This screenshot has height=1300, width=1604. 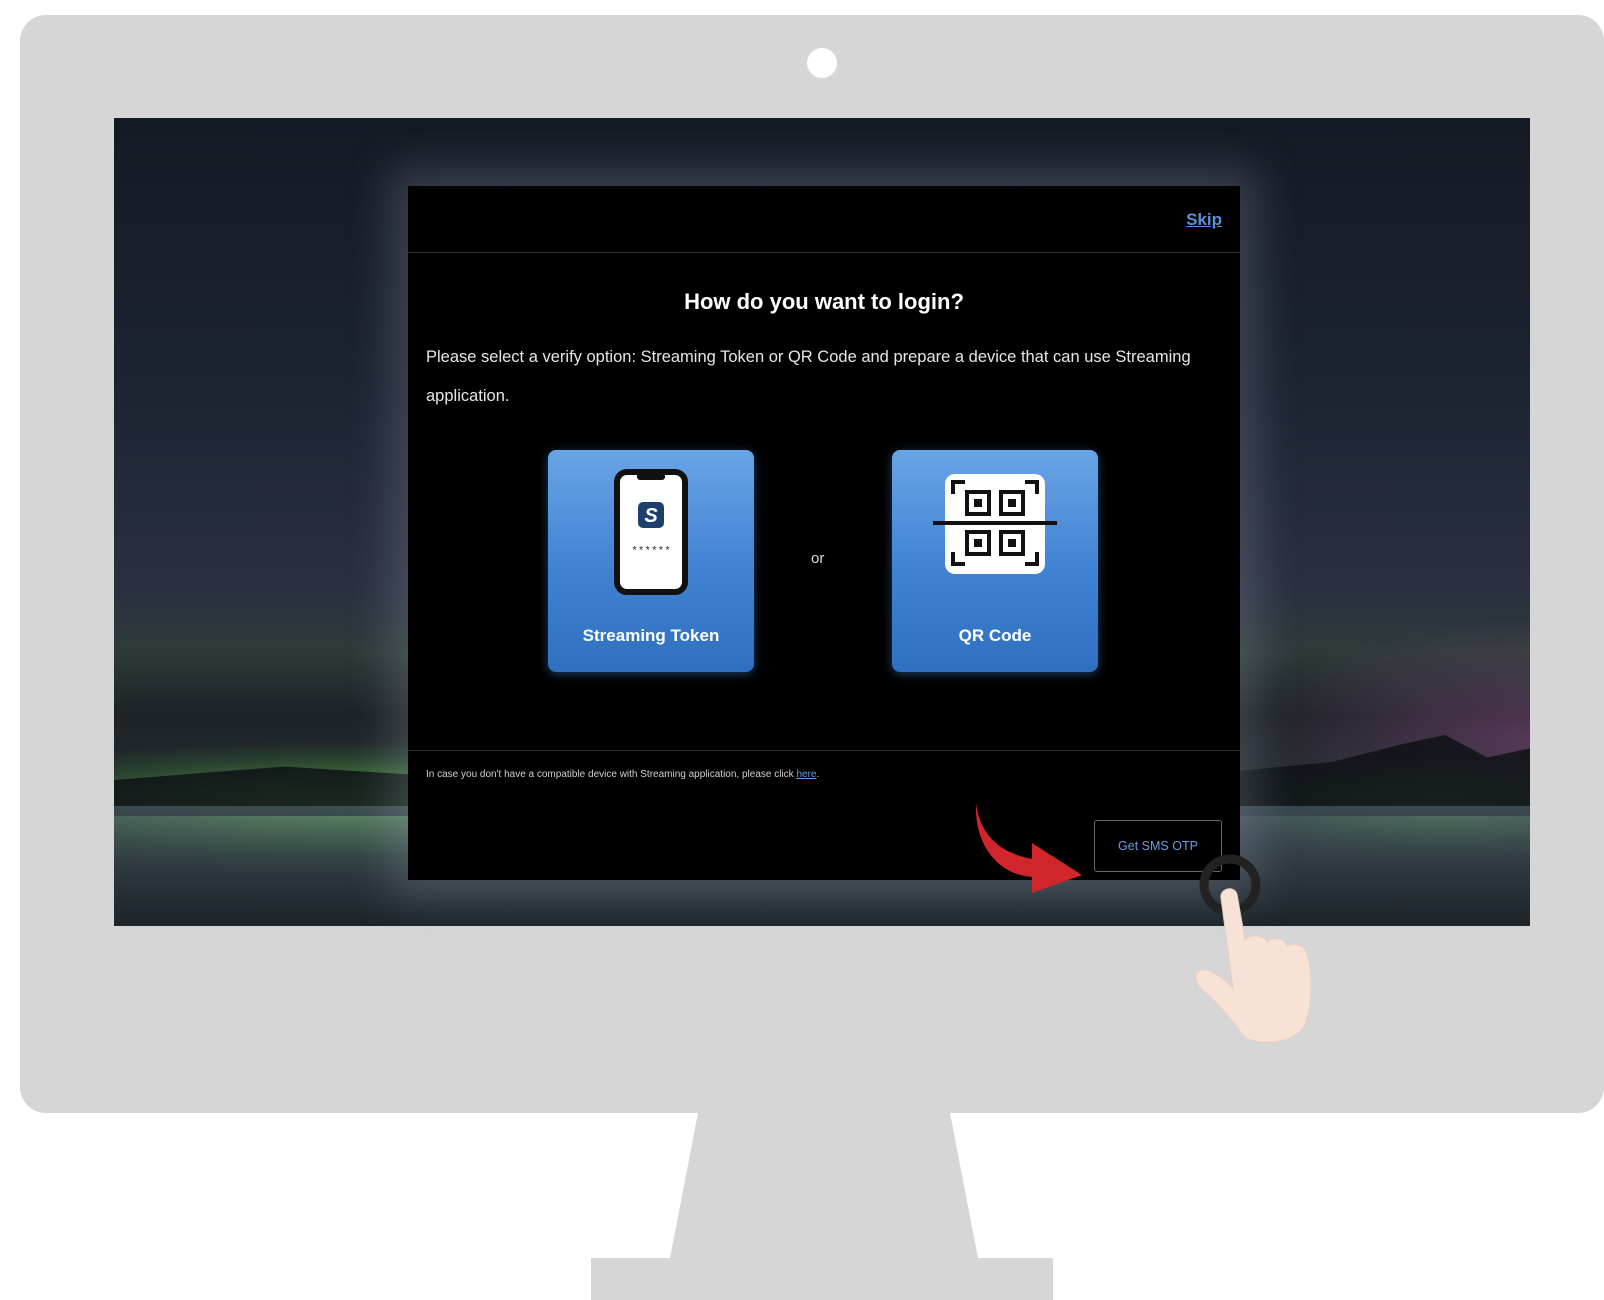 What do you see at coordinates (824, 750) in the screenshot?
I see `footer-divider` at bounding box center [824, 750].